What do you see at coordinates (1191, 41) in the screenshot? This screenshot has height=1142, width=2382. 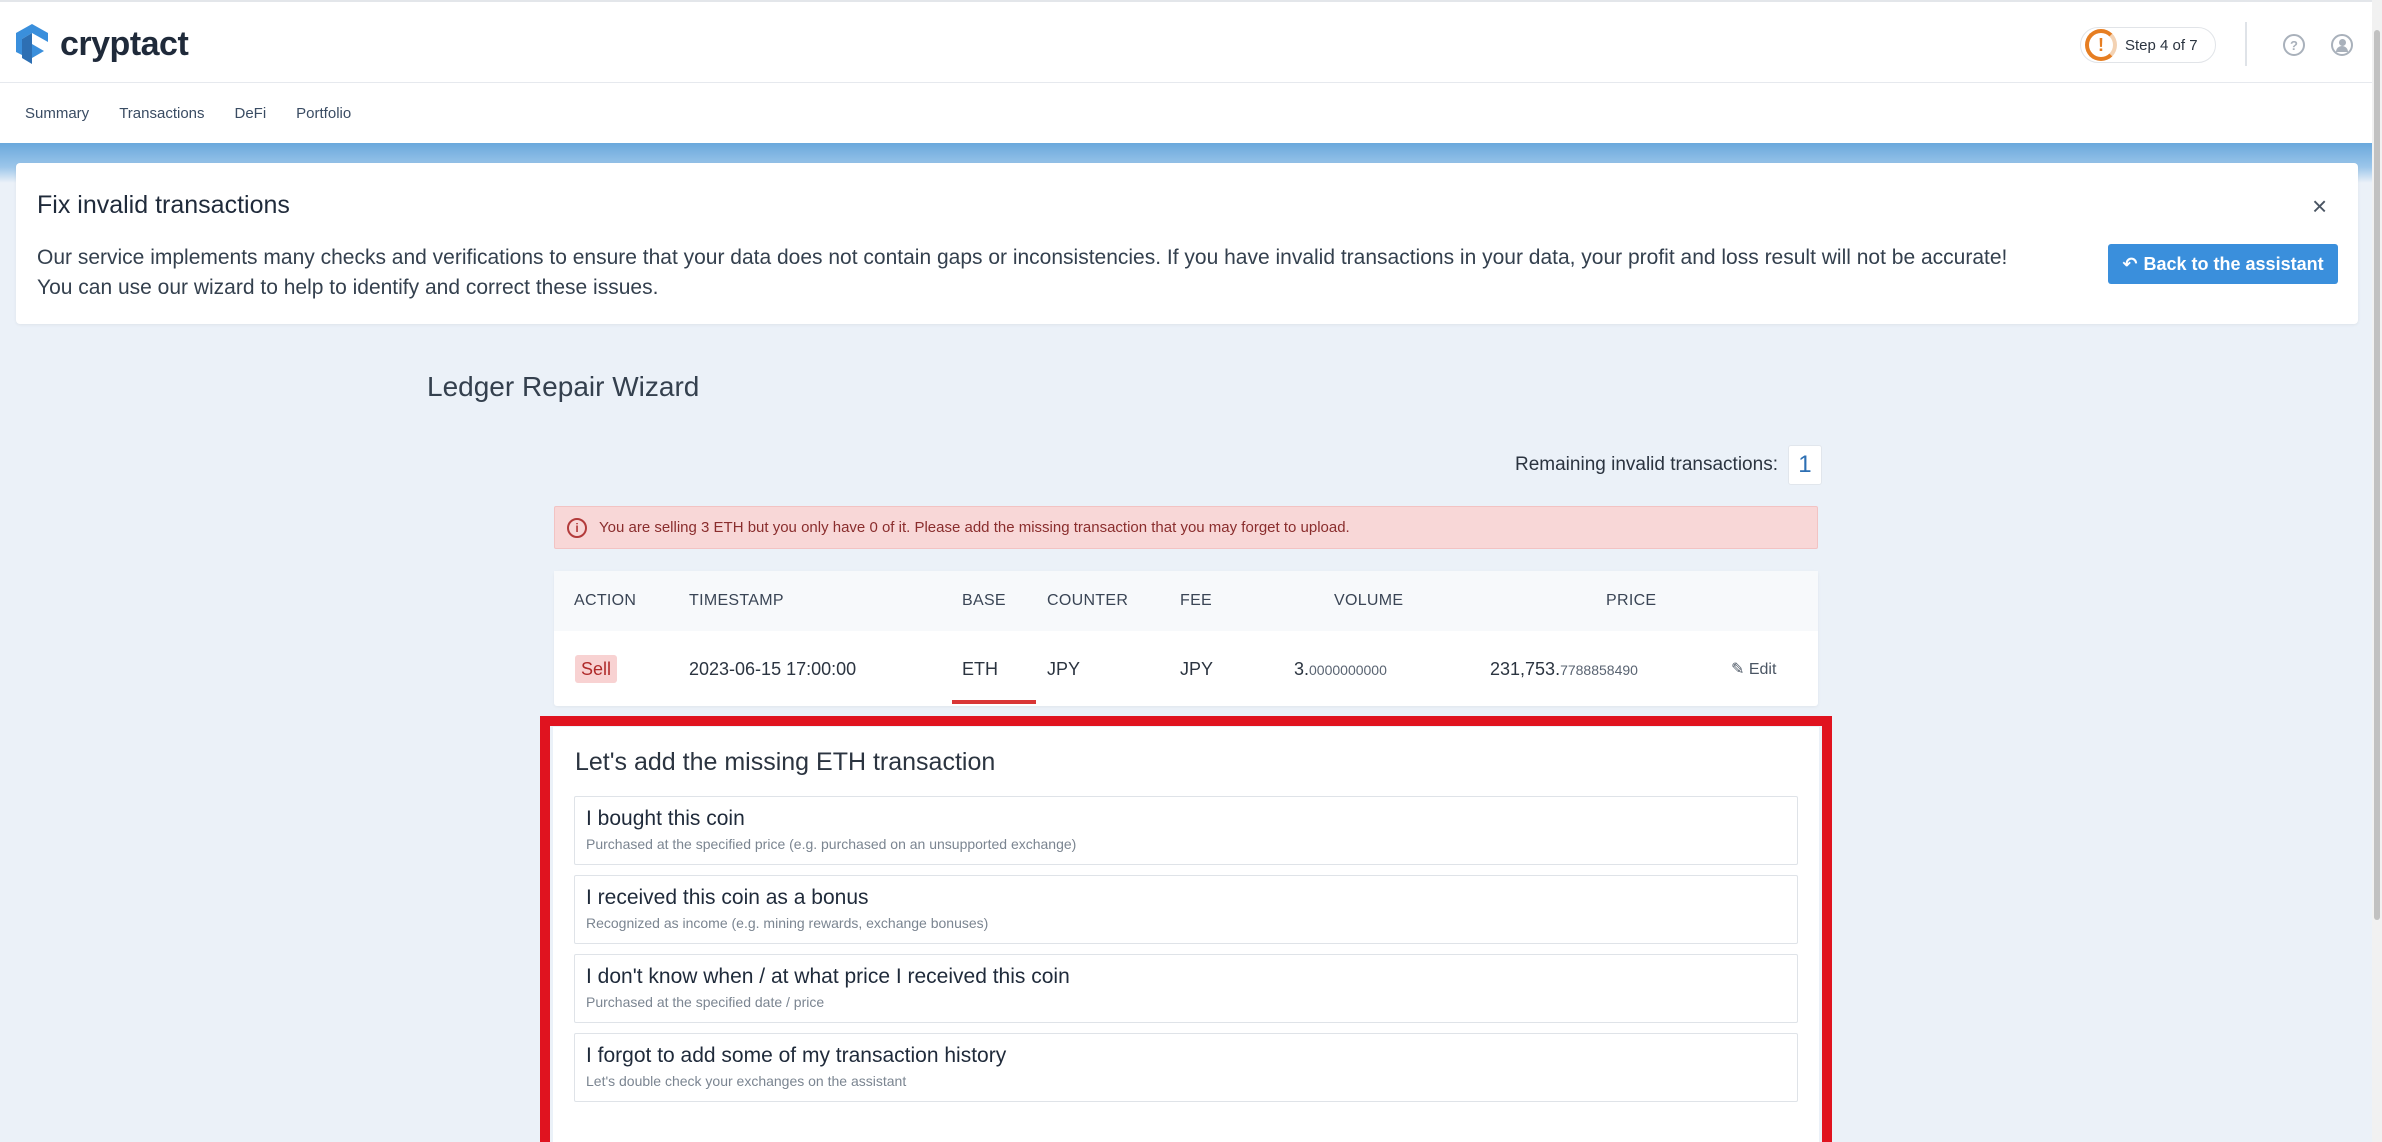 I see `top-bar: cryptact ! Step 4 of 7 ?` at bounding box center [1191, 41].